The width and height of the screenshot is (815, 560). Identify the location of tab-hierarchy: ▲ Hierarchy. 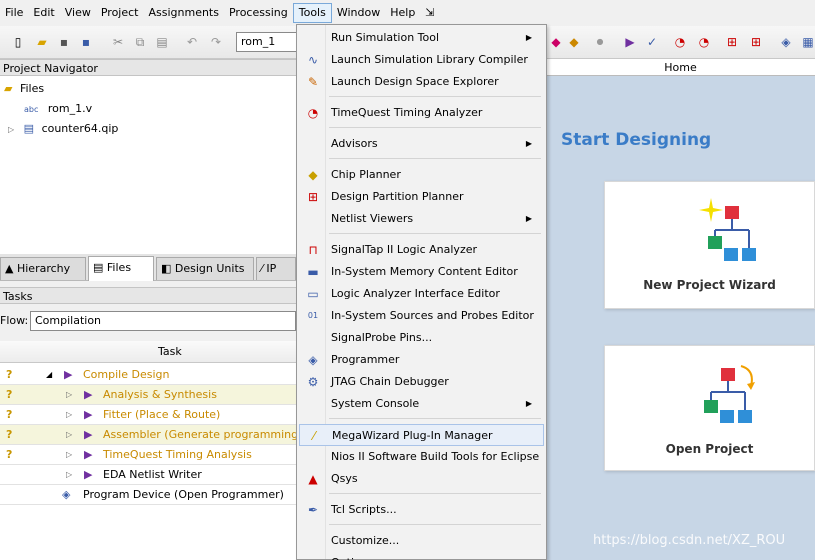
(43, 268).